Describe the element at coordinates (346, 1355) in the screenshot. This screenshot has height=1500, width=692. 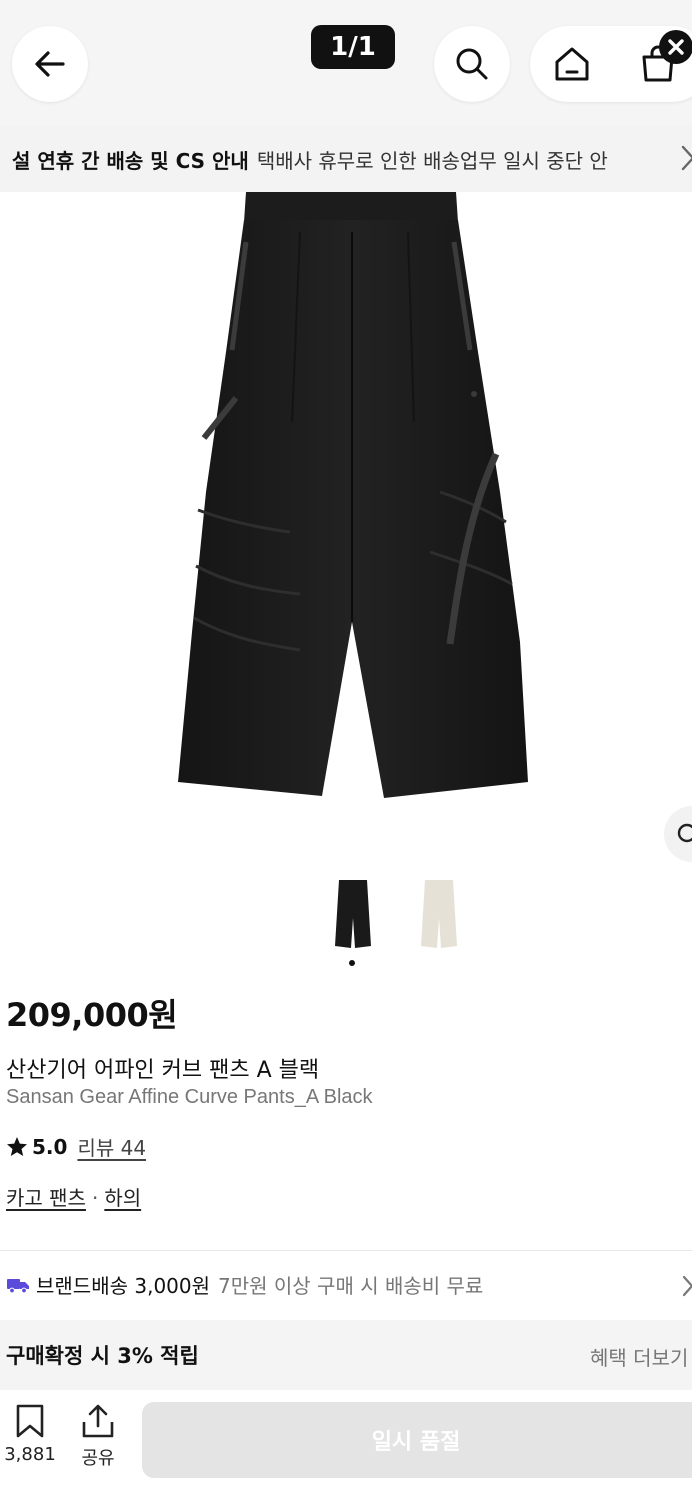
I see `benefit-row: 구매확정 시 3% 적립 혜택 더보기` at that location.